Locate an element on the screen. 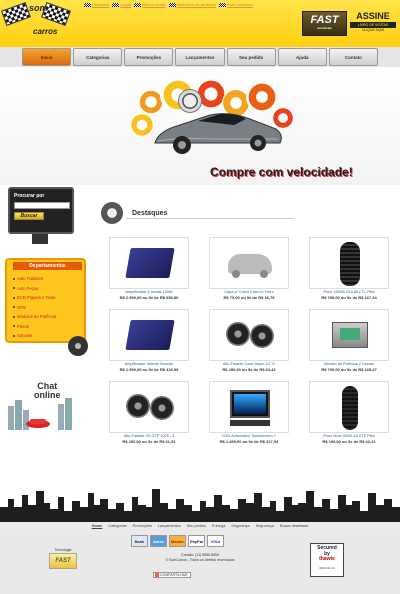 The height and width of the screenshot is (594, 400). top-link: Minha conta is located at coordinates (150, 4).